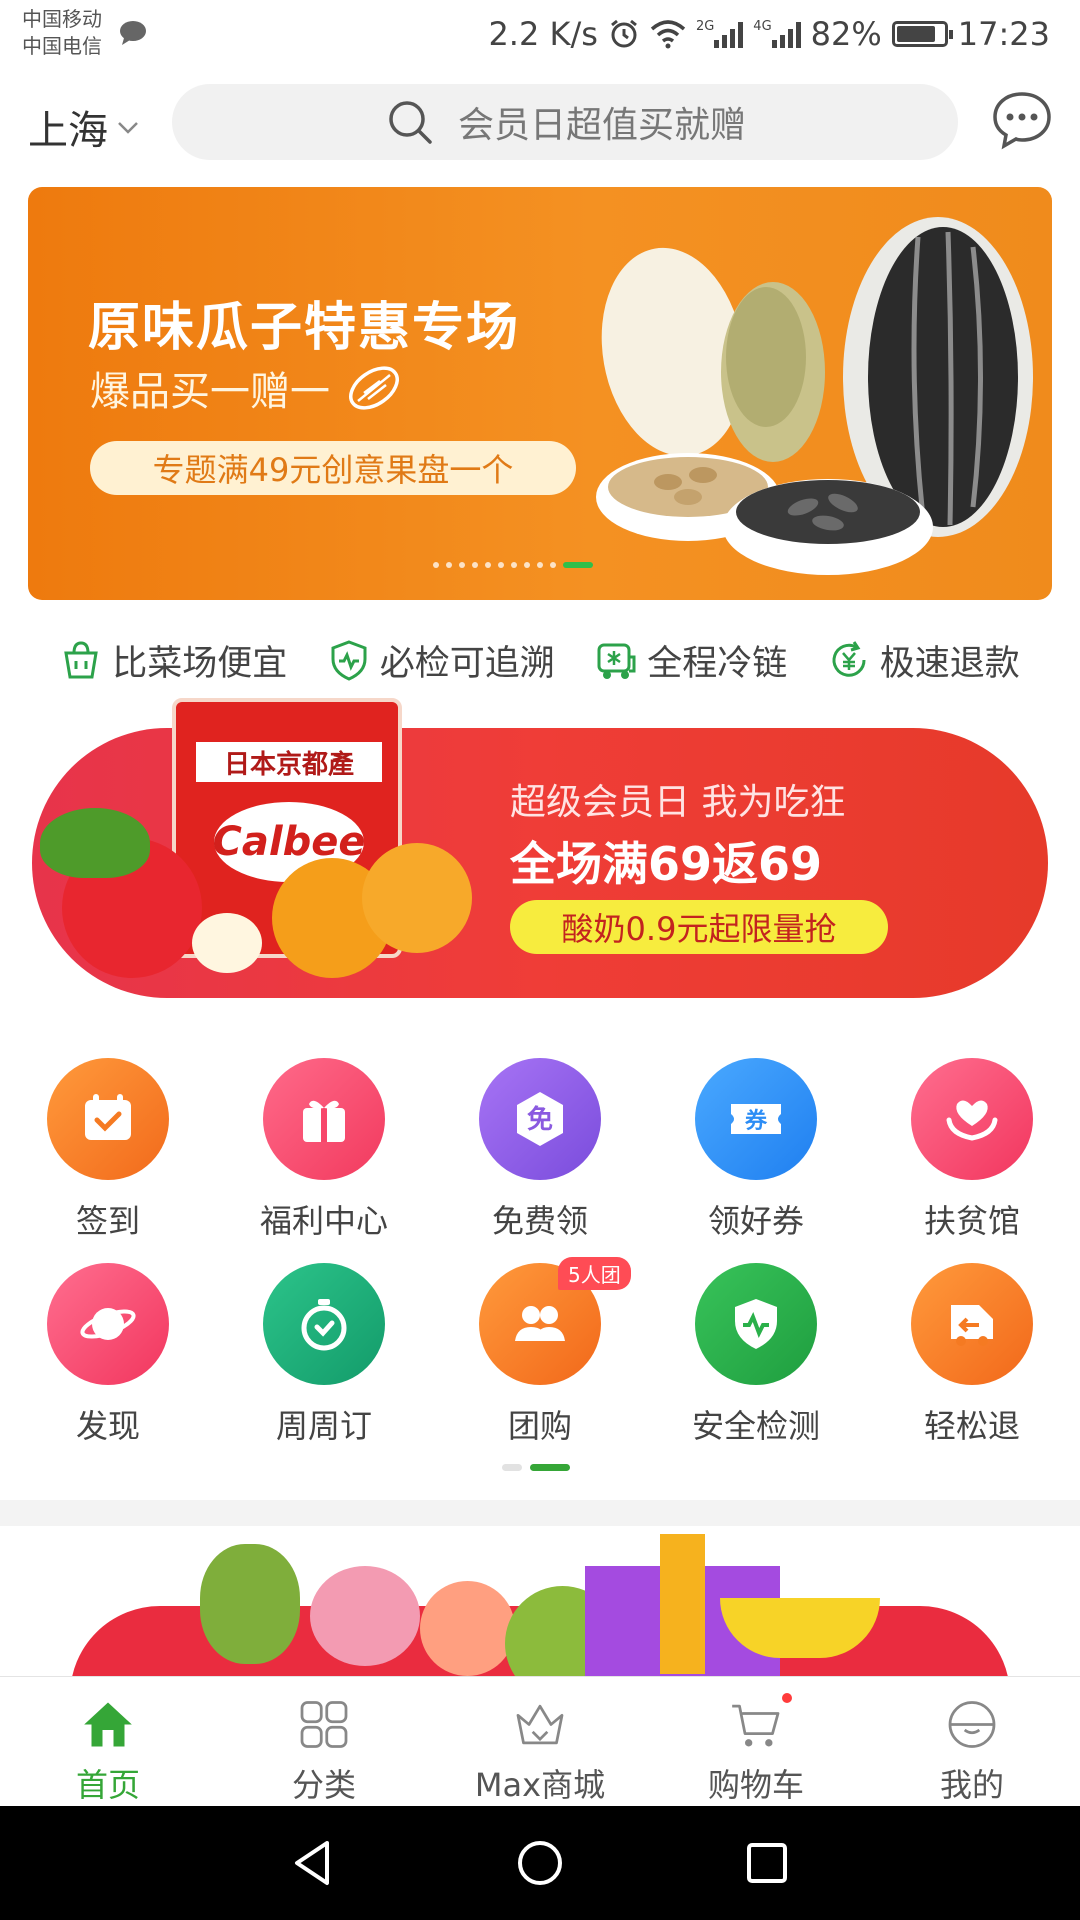 The image size is (1080, 1920). I want to click on shortcut-poverty-aid: 扶贫馆, so click(972, 1160).